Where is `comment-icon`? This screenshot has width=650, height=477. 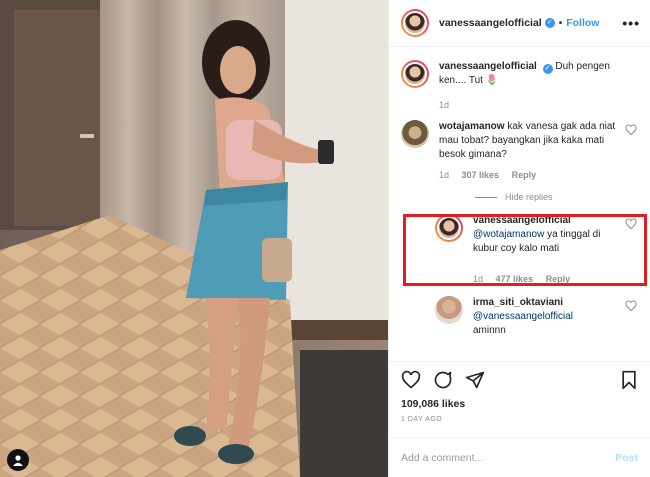 comment-icon is located at coordinates (443, 380).